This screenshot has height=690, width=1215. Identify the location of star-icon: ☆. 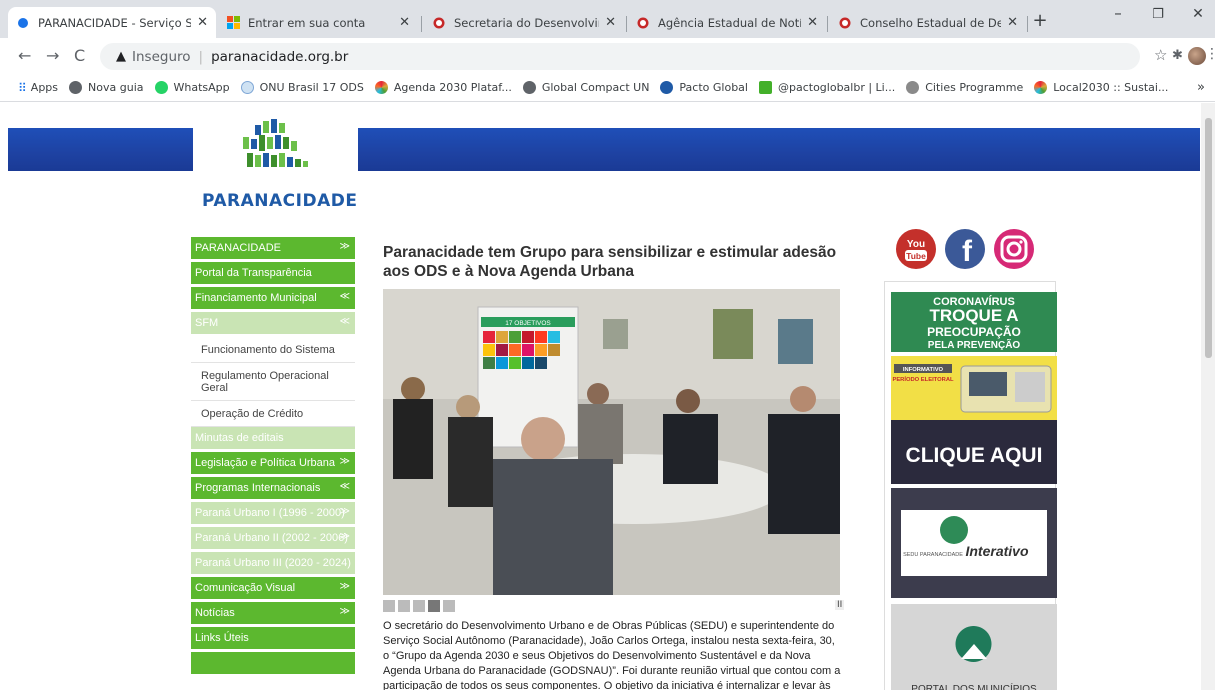
(1160, 55).